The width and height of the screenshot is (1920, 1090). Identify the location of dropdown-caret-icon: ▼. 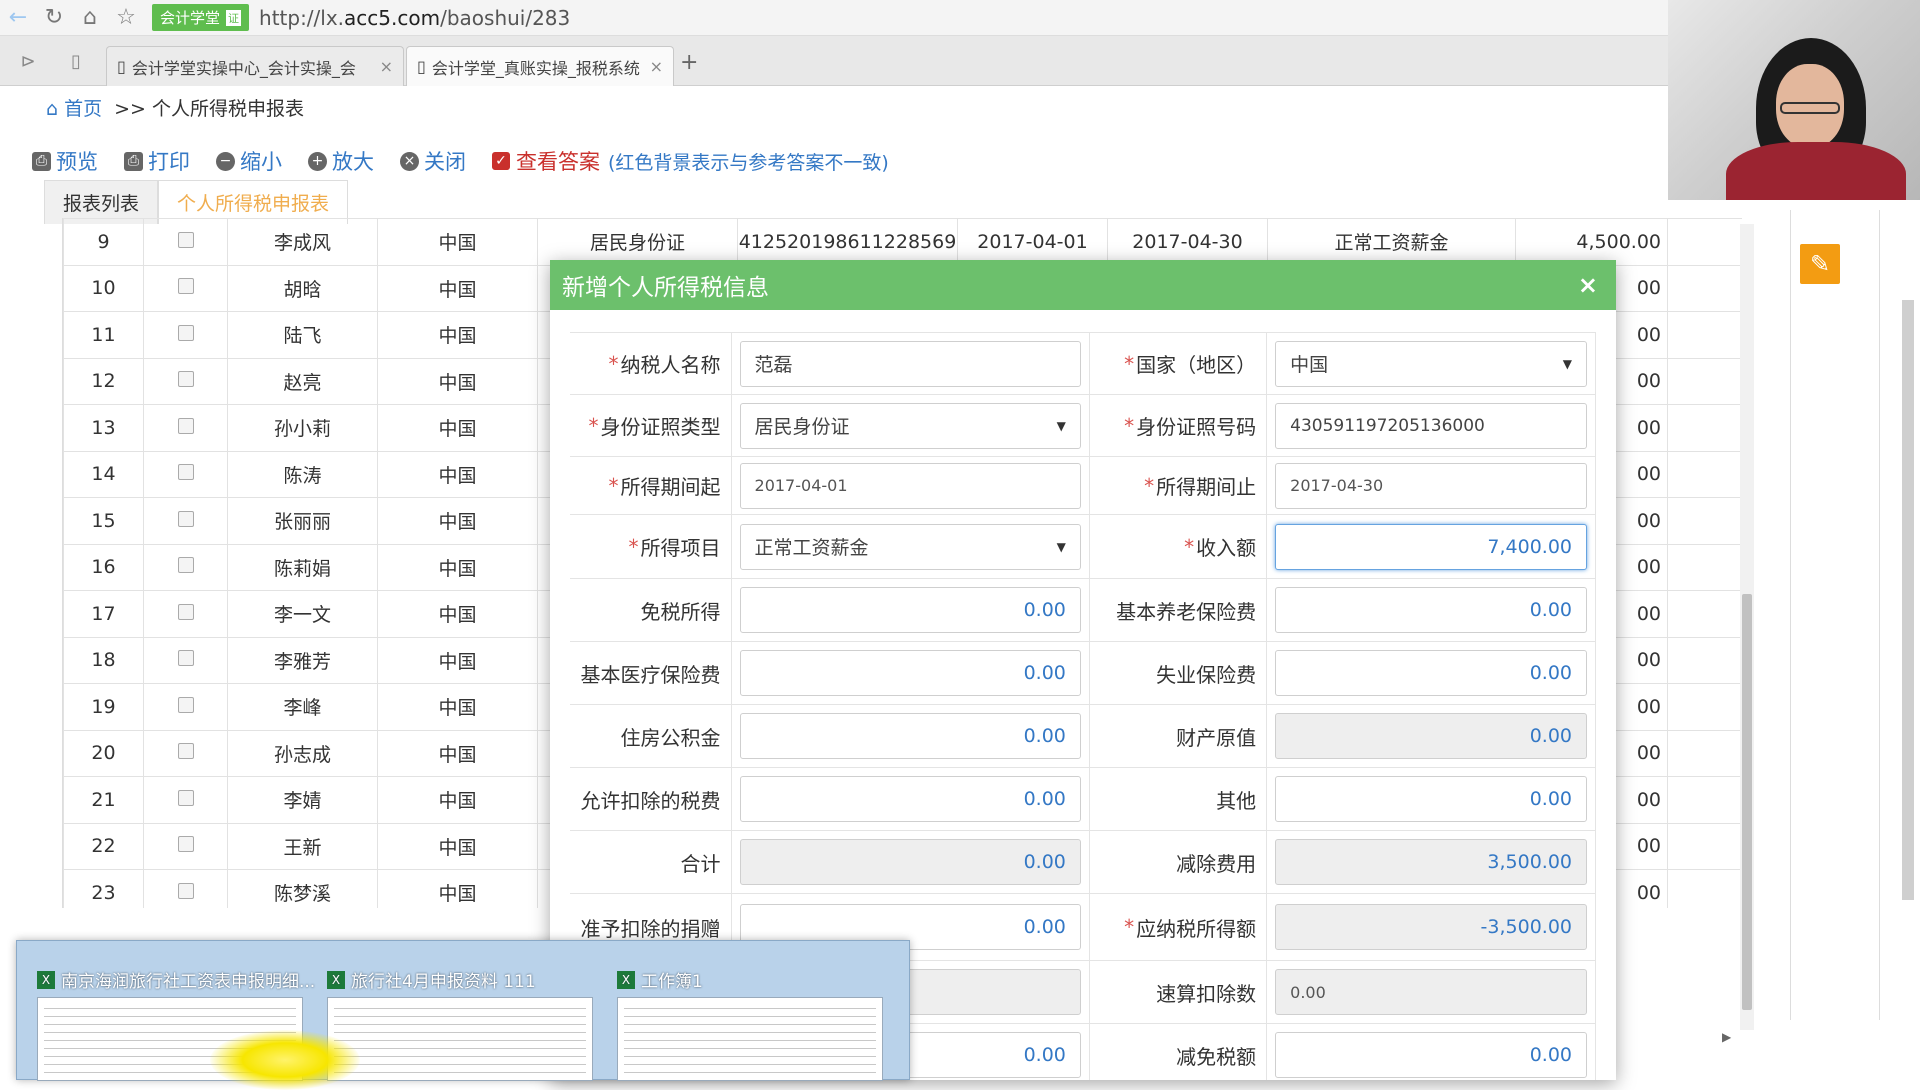
(1061, 425).